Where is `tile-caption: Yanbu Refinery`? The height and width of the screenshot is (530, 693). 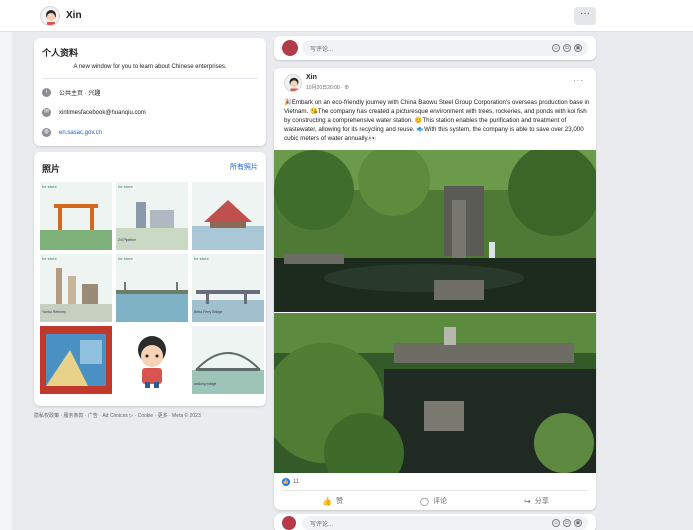 tile-caption: Yanbu Refinery is located at coordinates (54, 312).